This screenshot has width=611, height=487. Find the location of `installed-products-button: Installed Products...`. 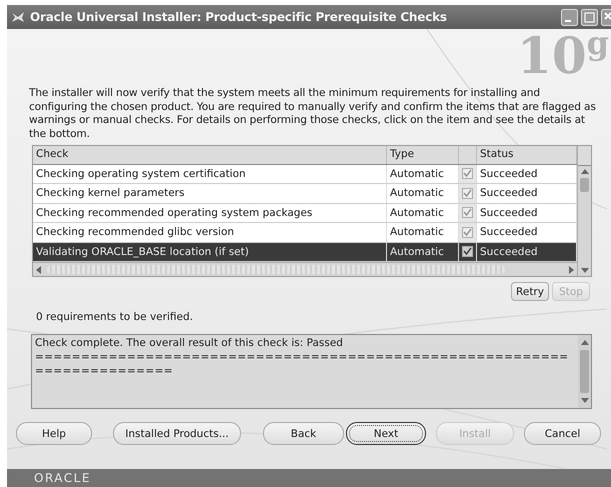

installed-products-button: Installed Products... is located at coordinates (177, 433).